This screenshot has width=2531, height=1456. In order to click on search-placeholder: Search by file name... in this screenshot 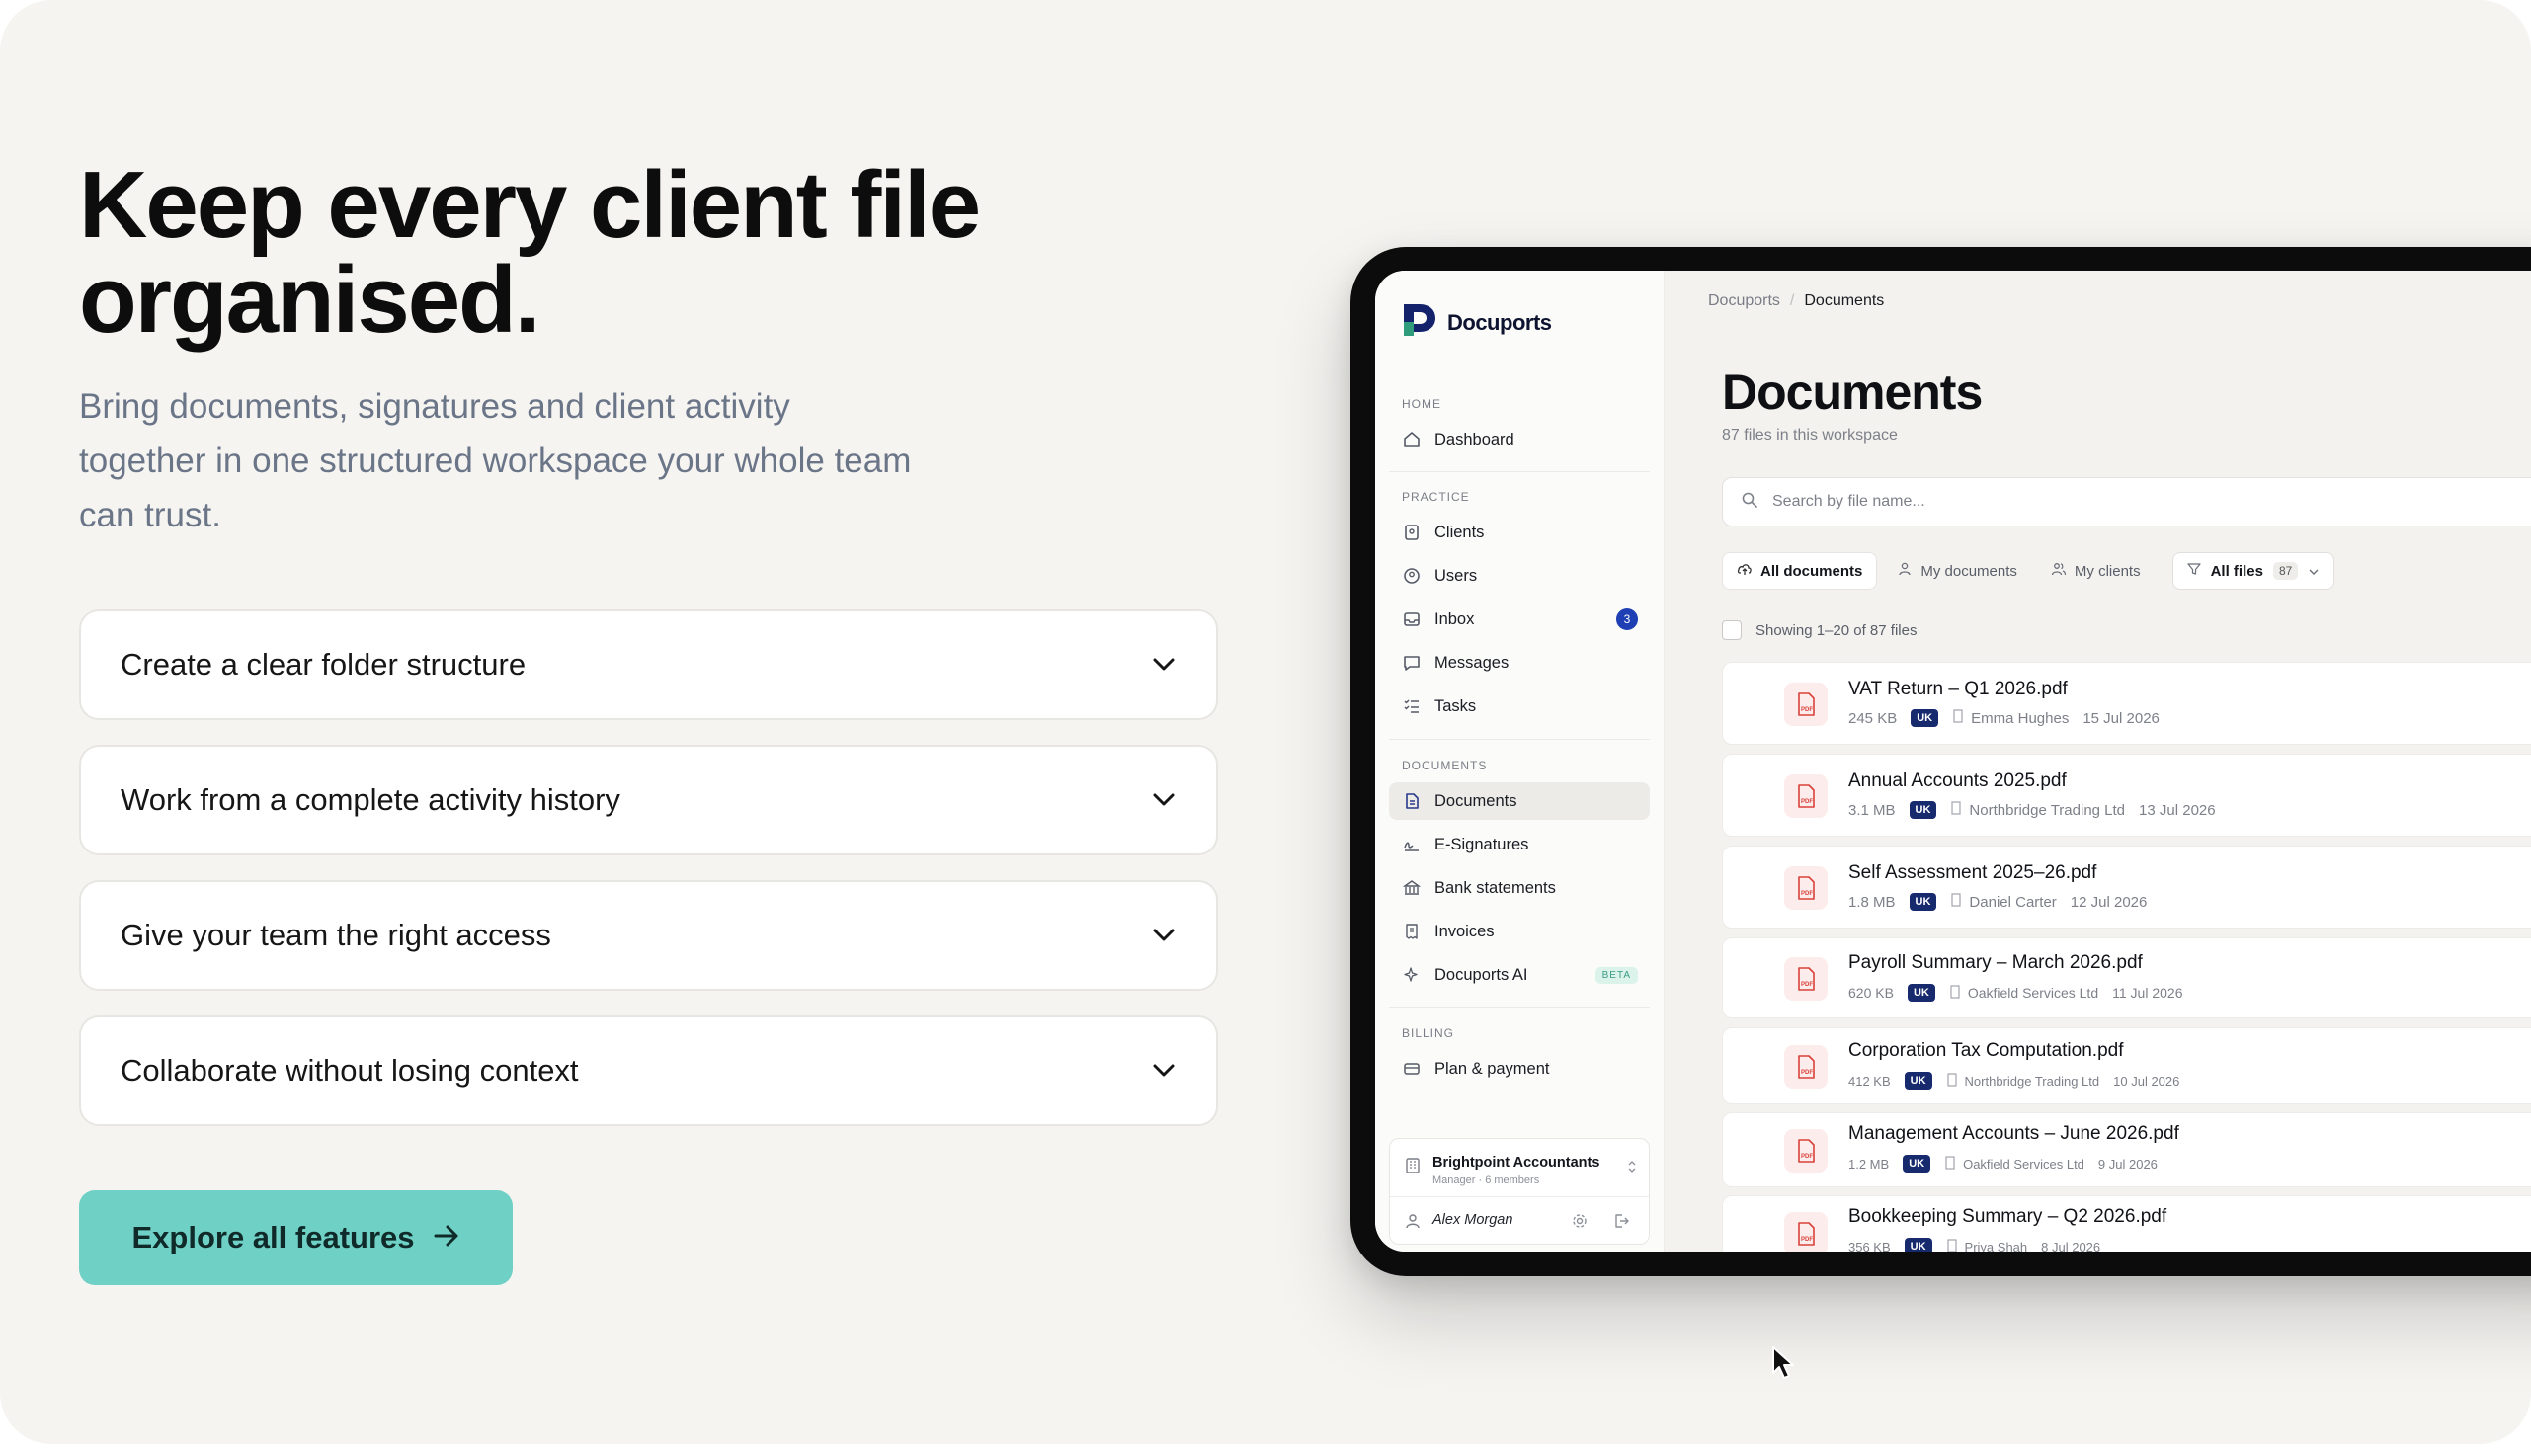, I will do `click(1848, 501)`.